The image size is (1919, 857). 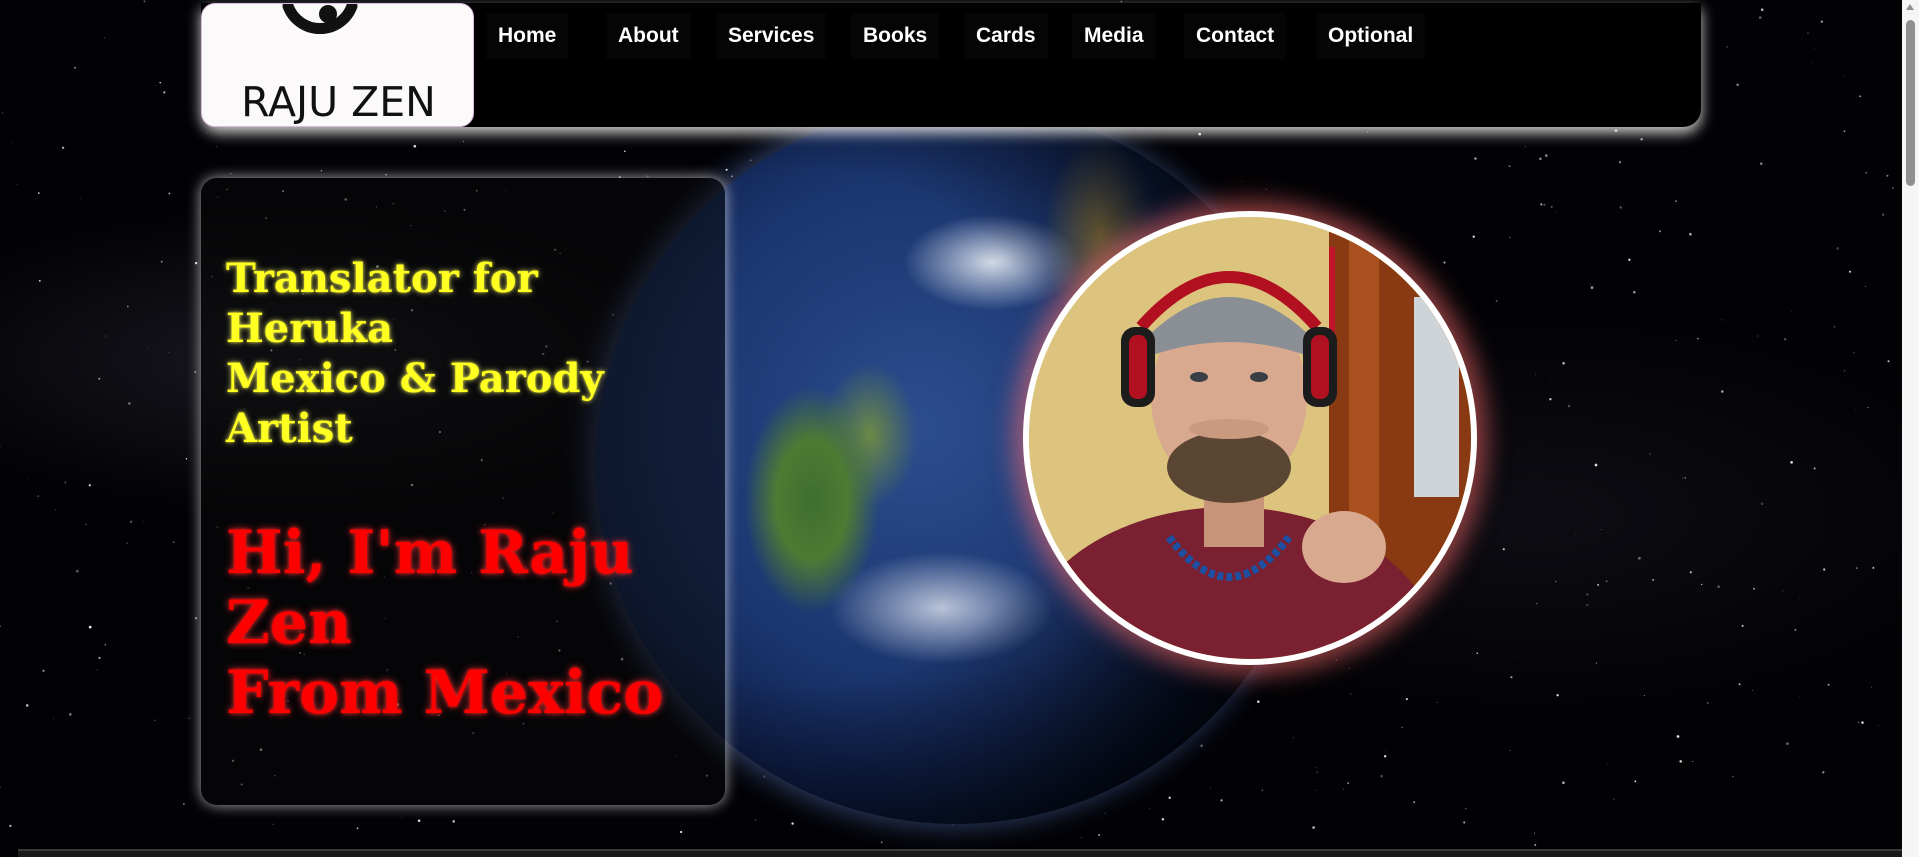 I want to click on scrollbar-thumb, so click(x=1910, y=103).